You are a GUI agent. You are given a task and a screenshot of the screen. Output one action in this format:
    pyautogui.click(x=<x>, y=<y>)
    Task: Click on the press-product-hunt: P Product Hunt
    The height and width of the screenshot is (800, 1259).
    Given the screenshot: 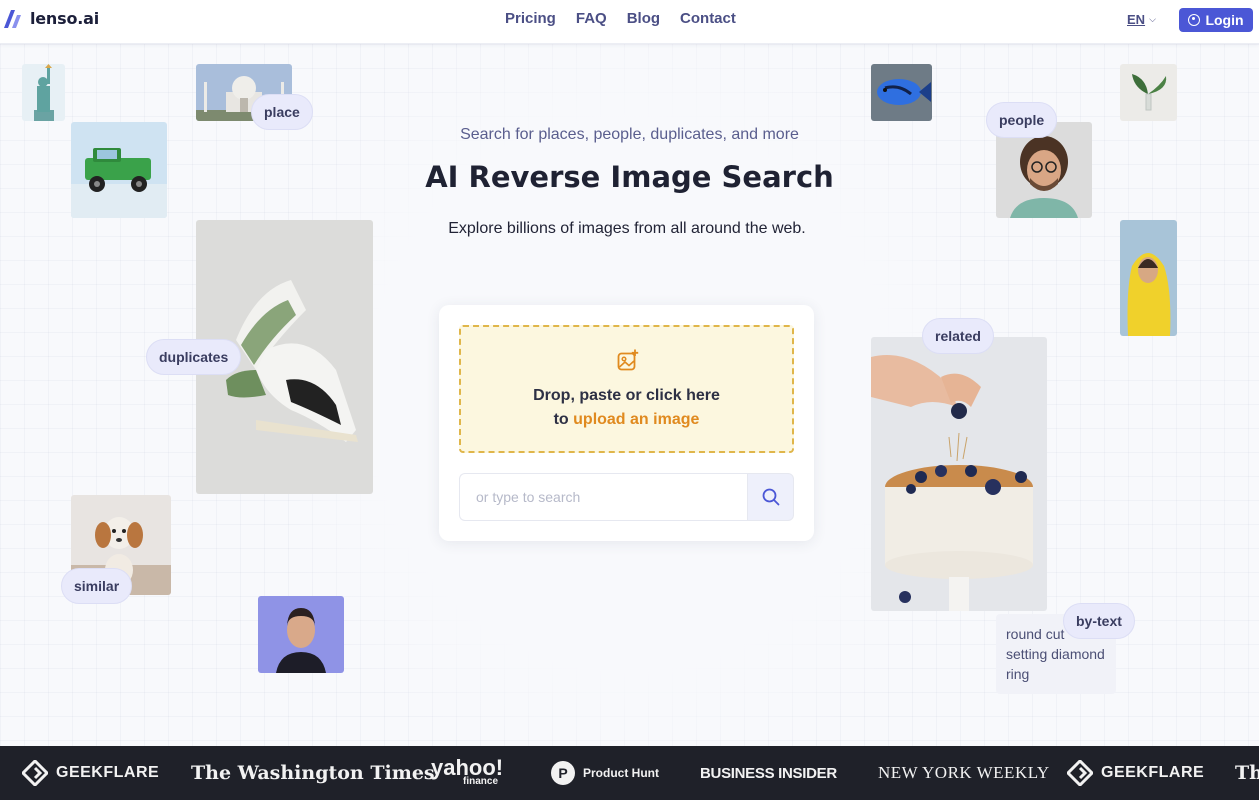 What is the action you would take?
    pyautogui.click(x=605, y=773)
    